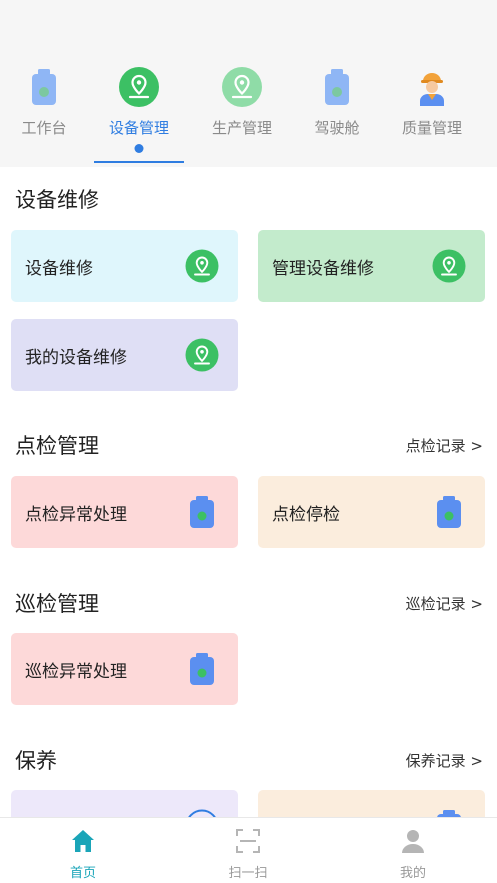  Describe the element at coordinates (76, 515) in the screenshot. I see `card-label: 点检异常处理` at that location.